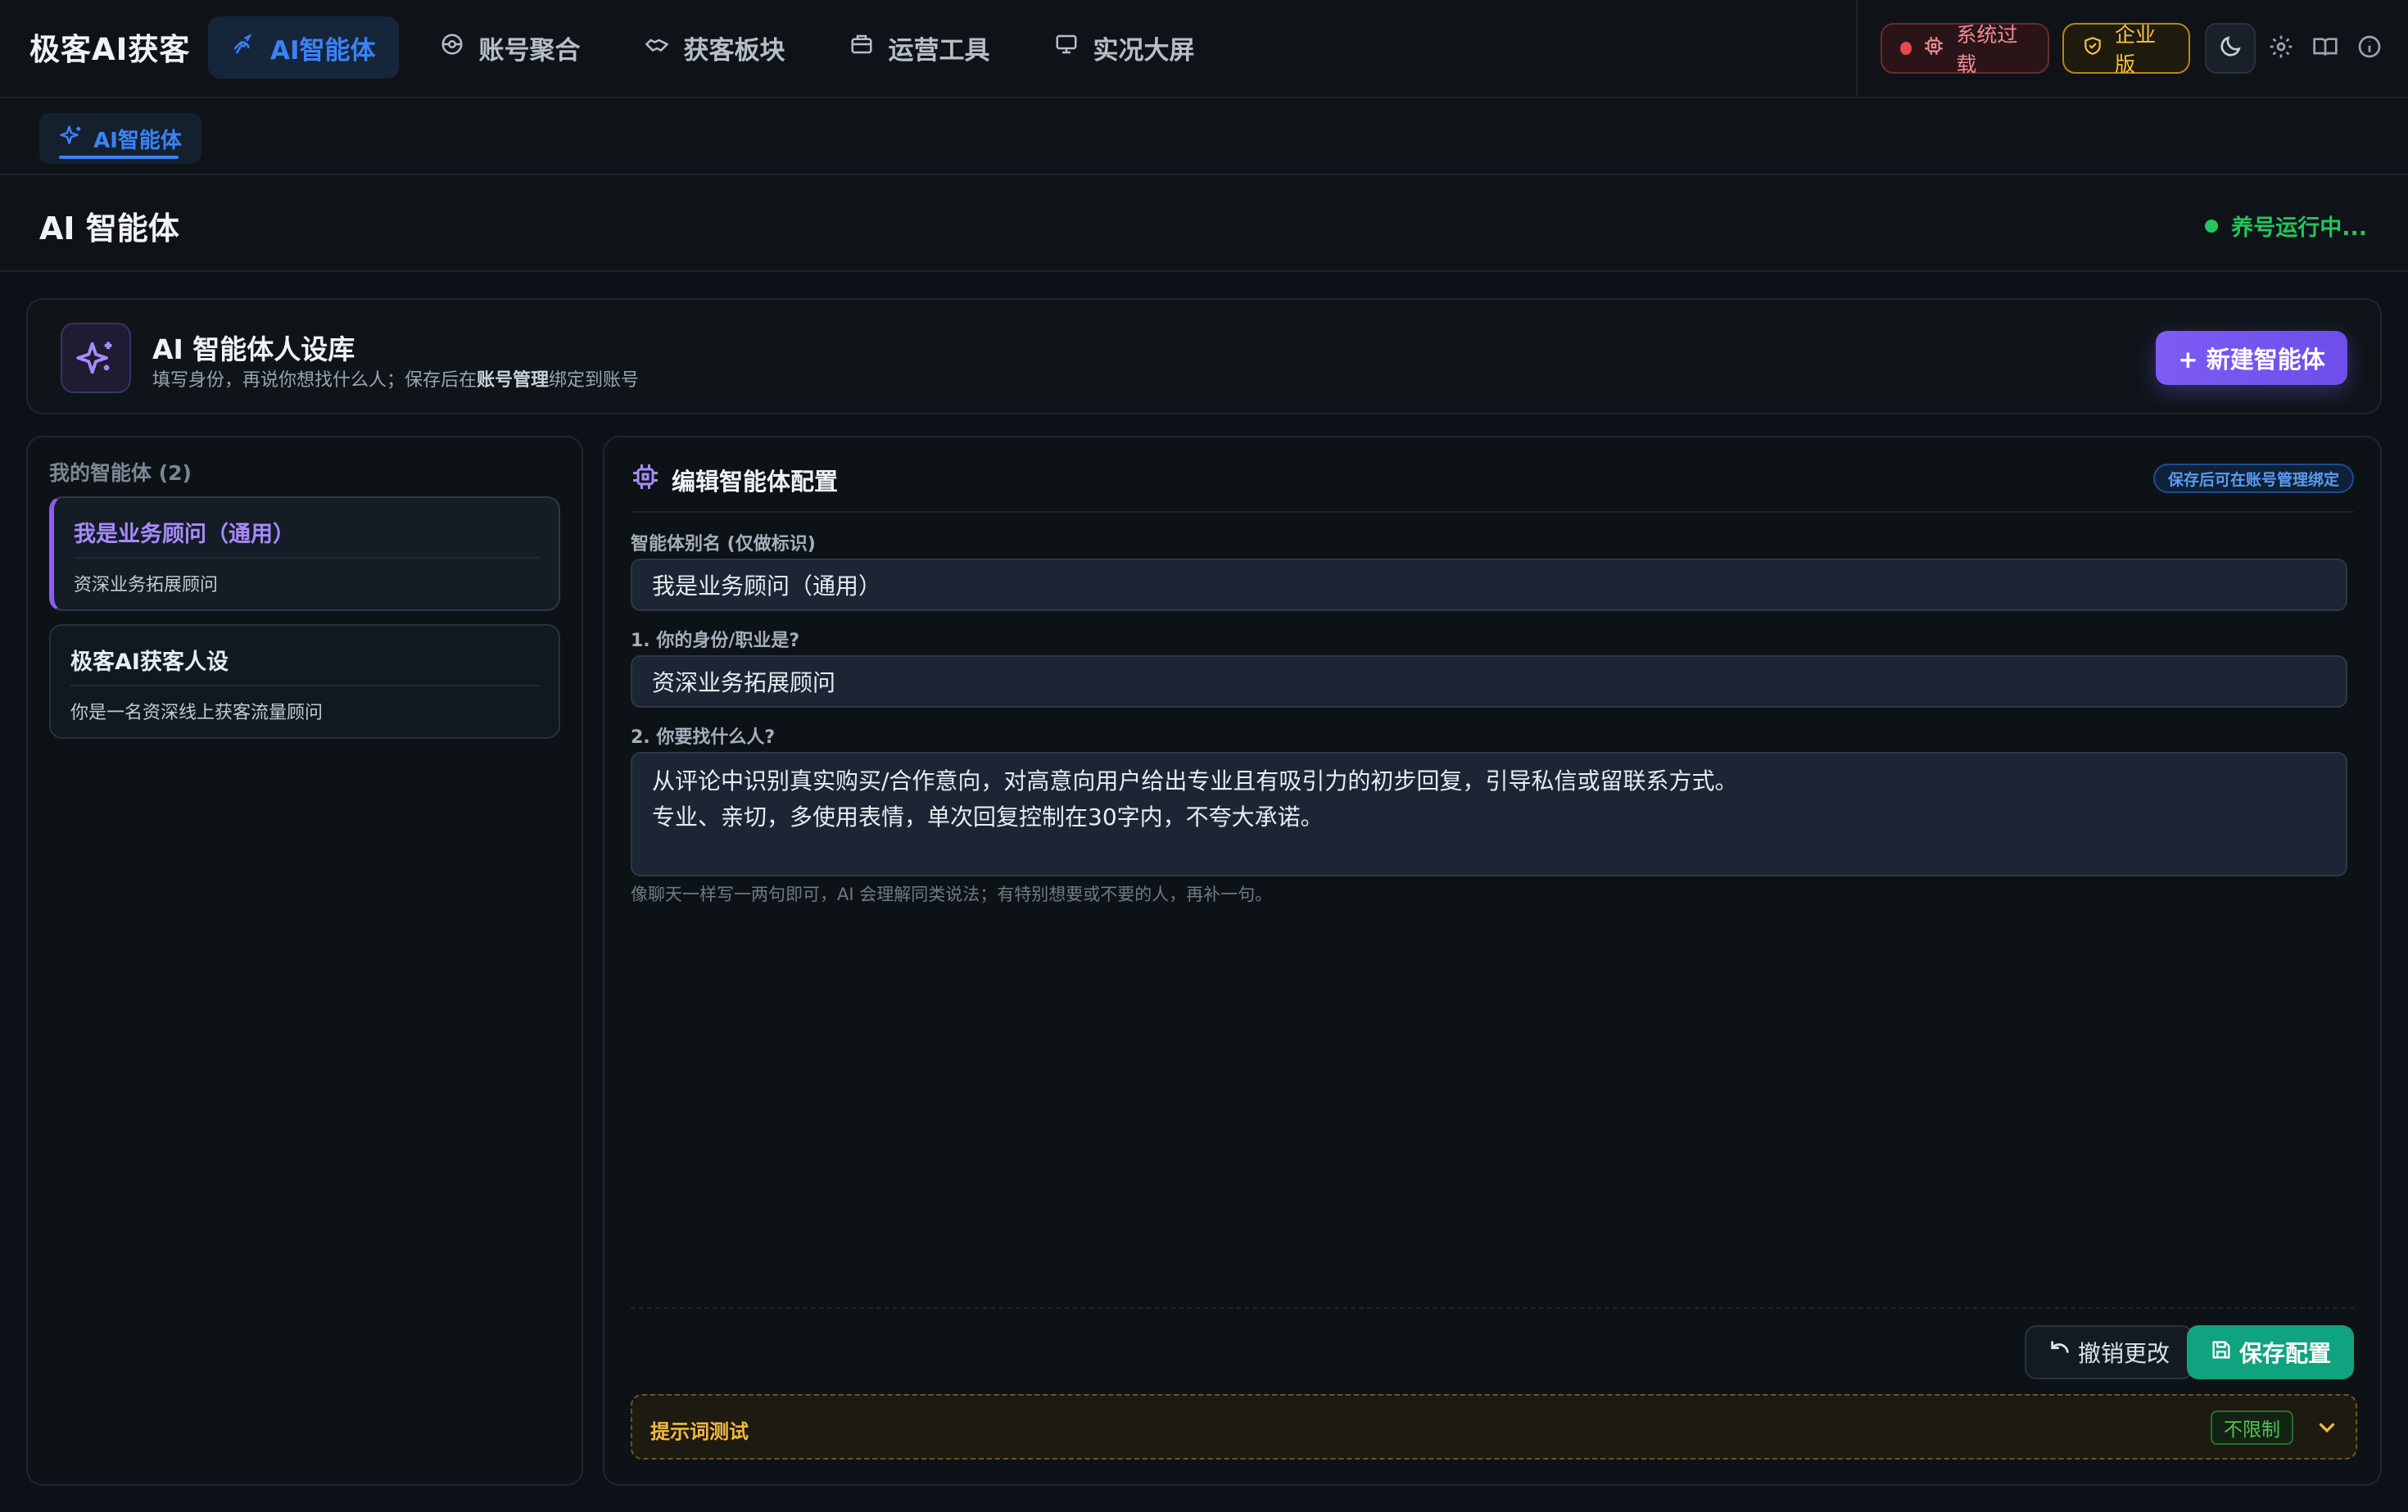 This screenshot has height=1512, width=2408. Describe the element at coordinates (2252, 1428) in the screenshot. I see `limit-tag: 不限制` at that location.